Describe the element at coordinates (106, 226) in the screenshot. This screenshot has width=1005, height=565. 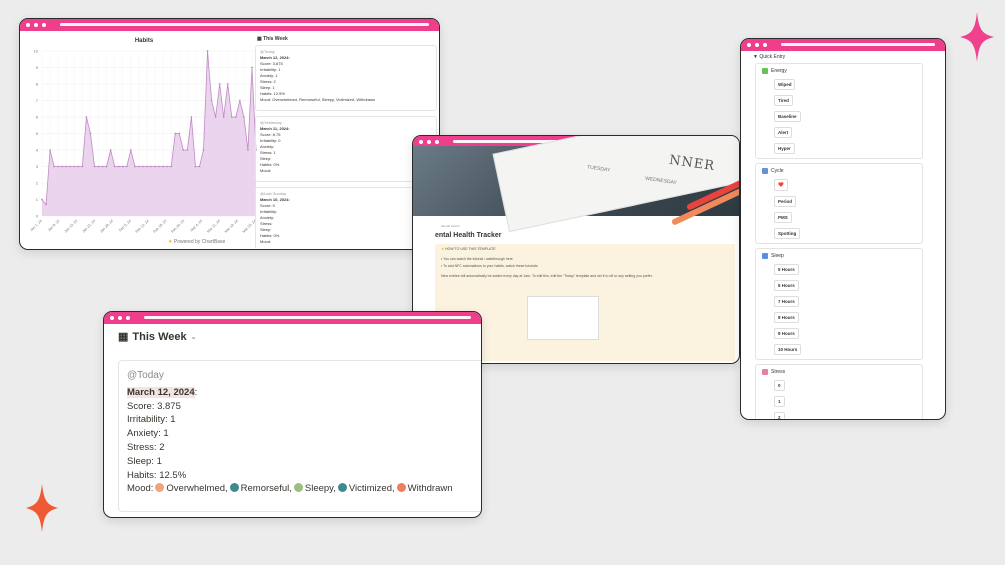
I see `x-tick-label: Jan 29, 24` at that location.